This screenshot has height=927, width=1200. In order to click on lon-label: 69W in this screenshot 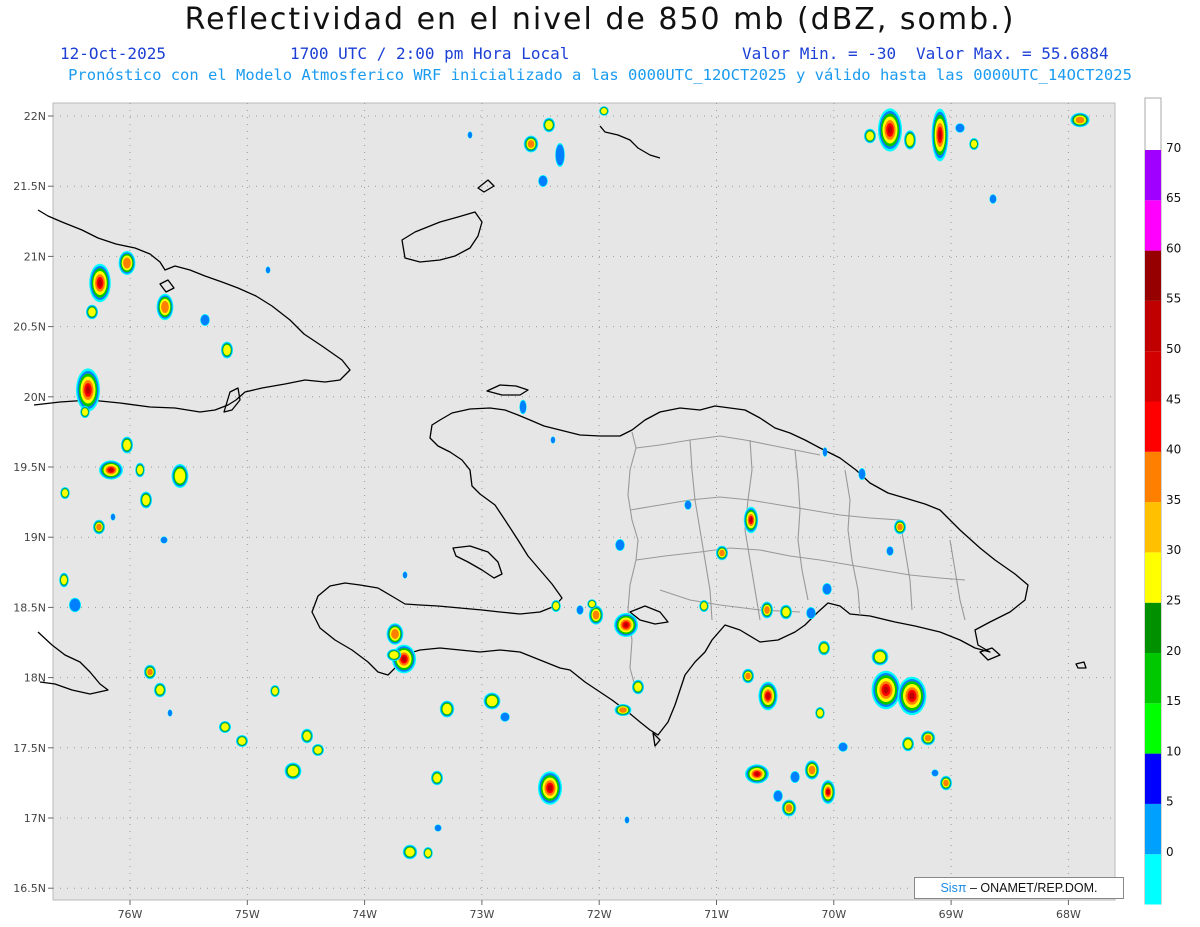, I will do `click(951, 914)`.